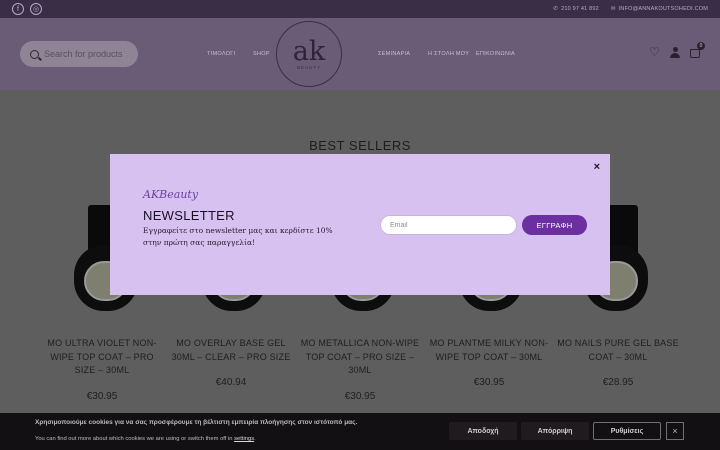  I want to click on cookie-reject-button: Απόρριψη, so click(555, 431).